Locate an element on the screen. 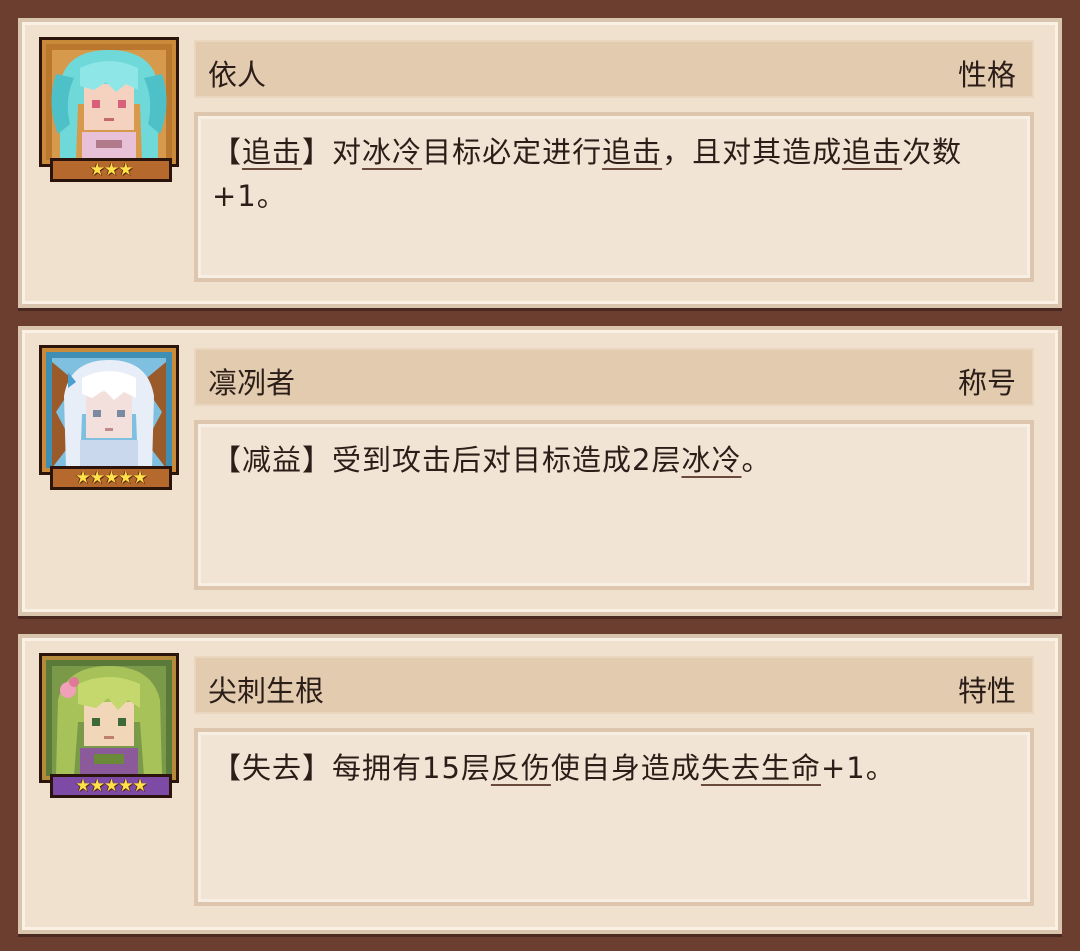 The image size is (1080, 951). description-text: ，且对其造成 is located at coordinates (752, 152).